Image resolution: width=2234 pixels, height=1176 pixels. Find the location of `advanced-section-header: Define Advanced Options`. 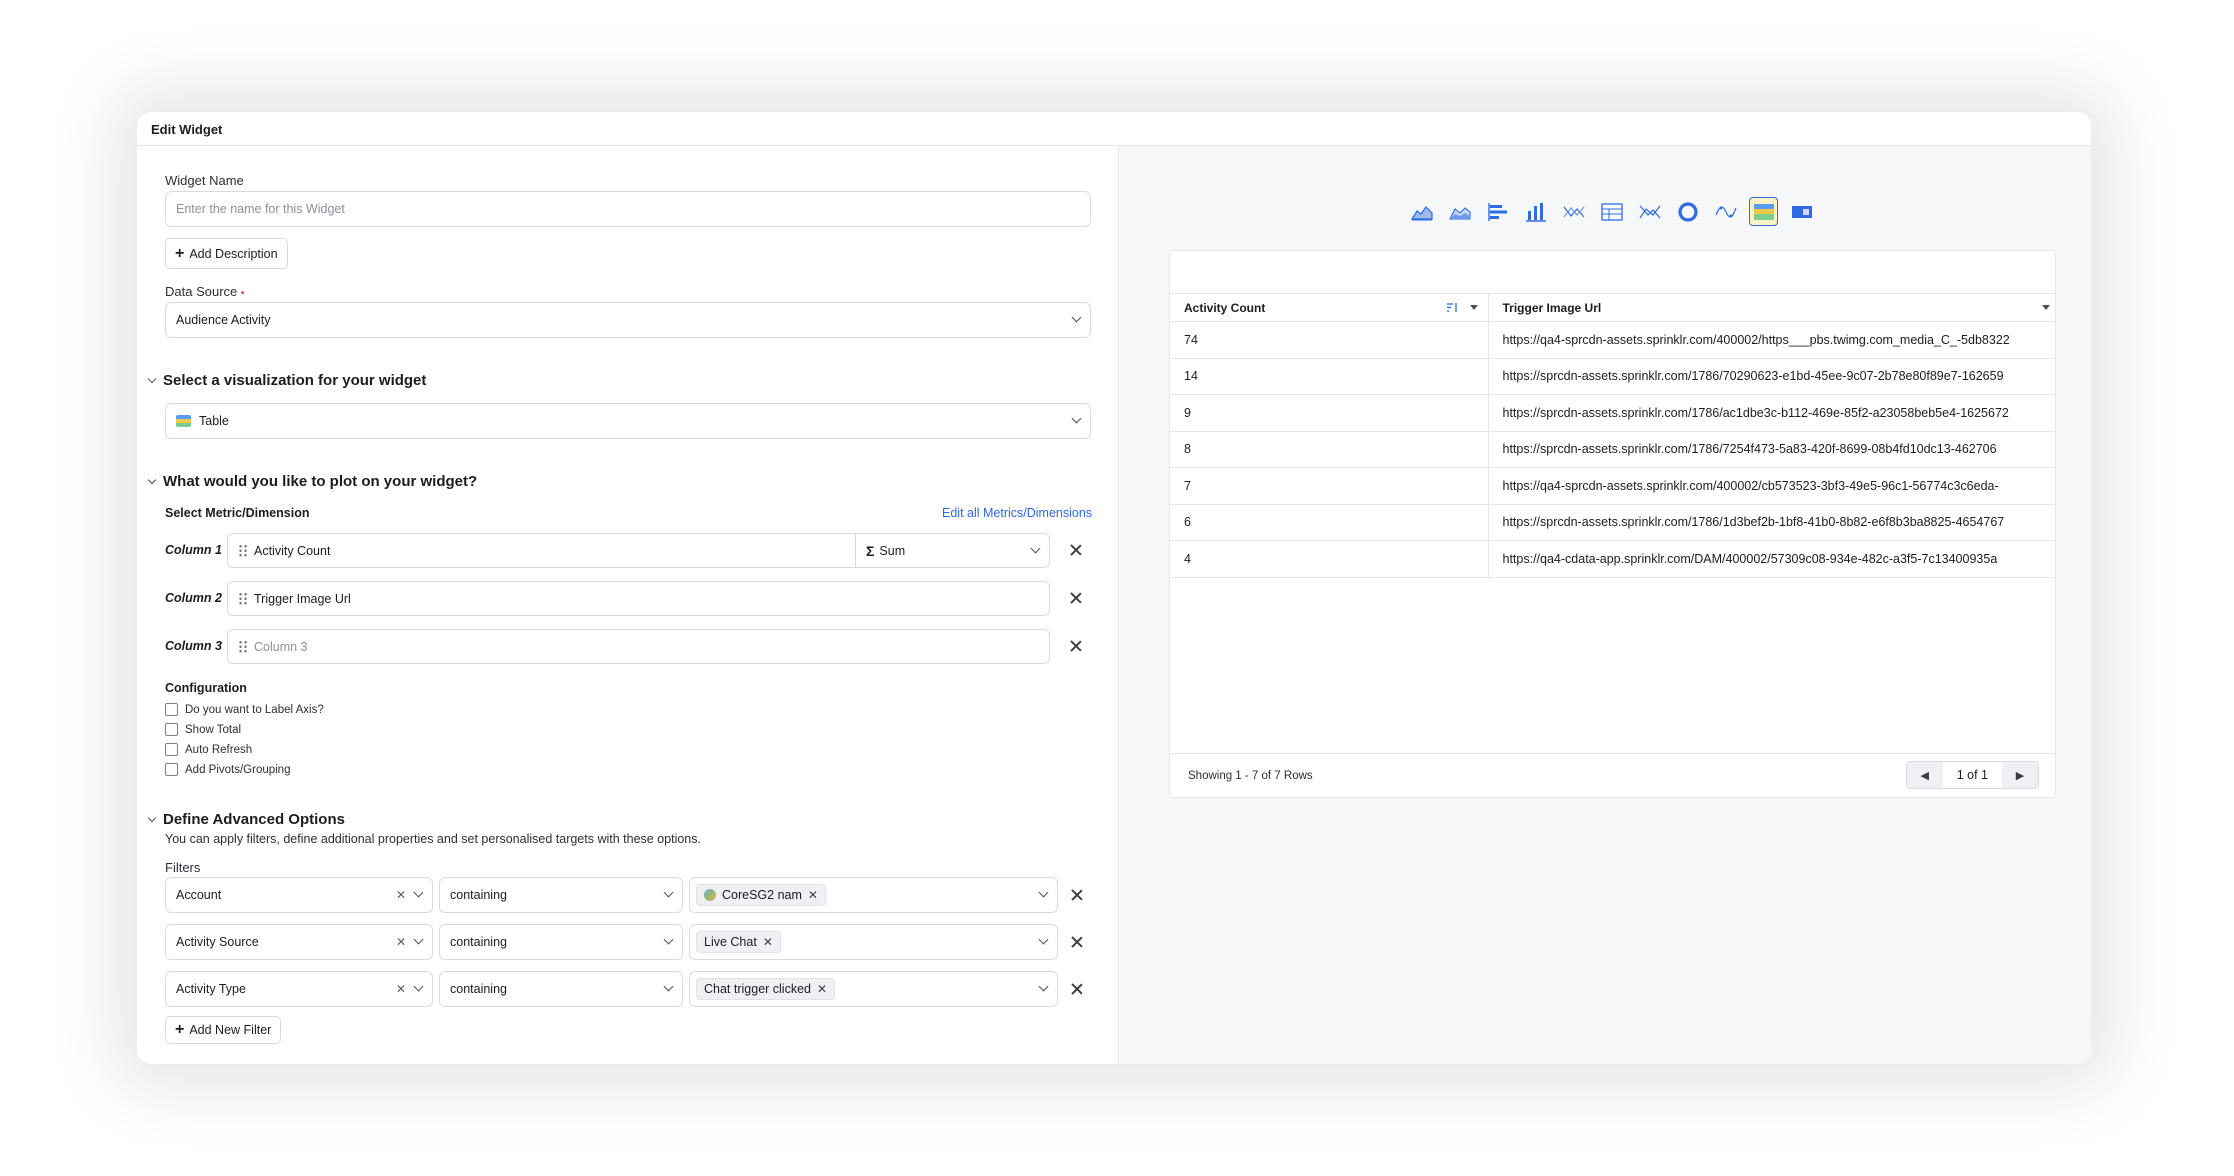

advanced-section-header: Define Advanced Options is located at coordinates (246, 819).